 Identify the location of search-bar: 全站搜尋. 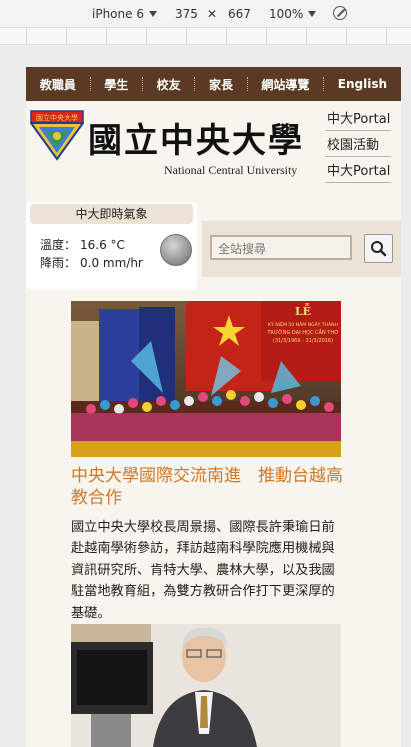
(301, 249).